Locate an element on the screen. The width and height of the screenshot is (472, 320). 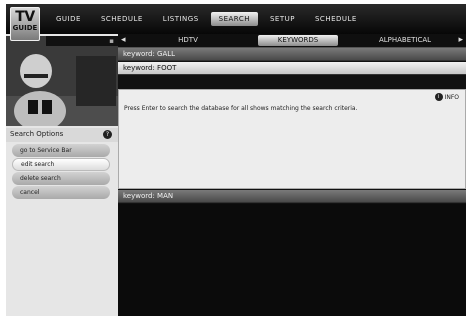
top-nav-tab-search: SEARCH is located at coordinates (234, 19).